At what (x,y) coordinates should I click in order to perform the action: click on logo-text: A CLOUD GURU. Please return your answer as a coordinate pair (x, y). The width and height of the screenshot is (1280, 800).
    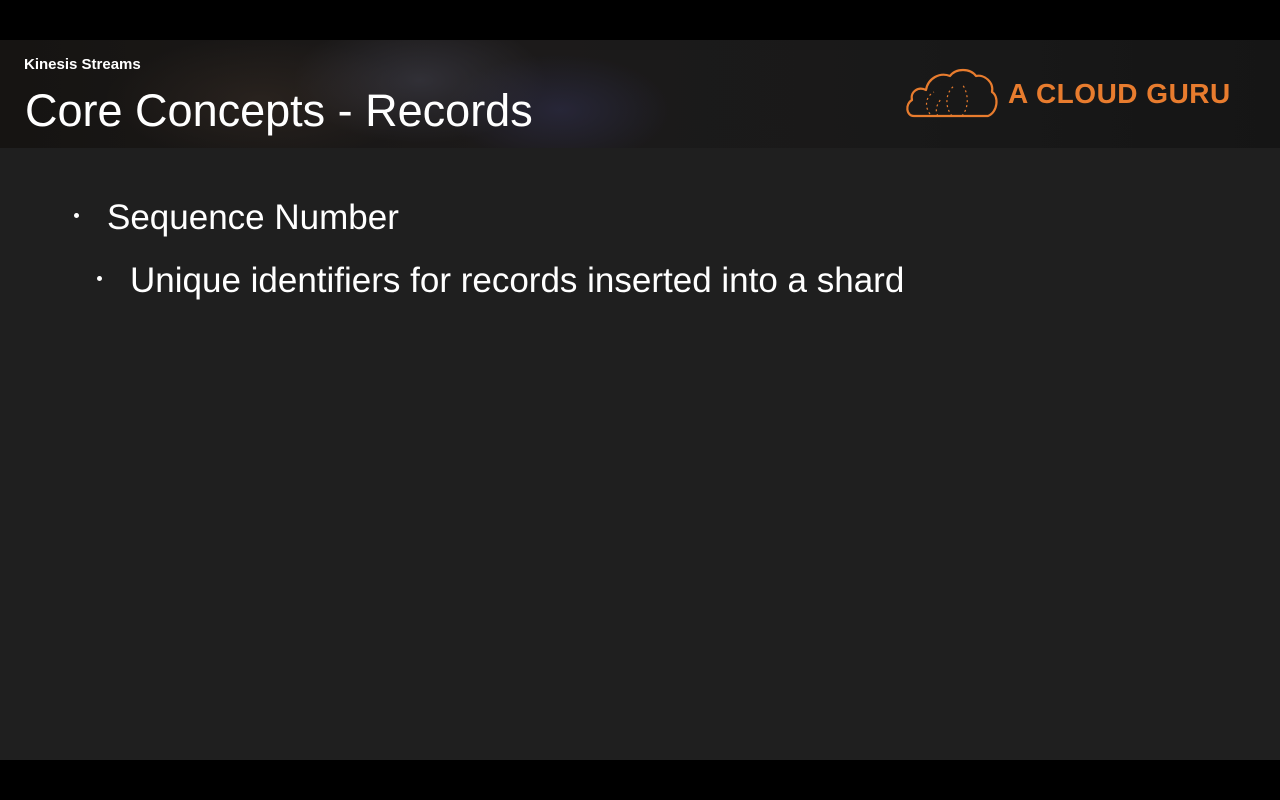
    Looking at the image, I should click on (1119, 93).